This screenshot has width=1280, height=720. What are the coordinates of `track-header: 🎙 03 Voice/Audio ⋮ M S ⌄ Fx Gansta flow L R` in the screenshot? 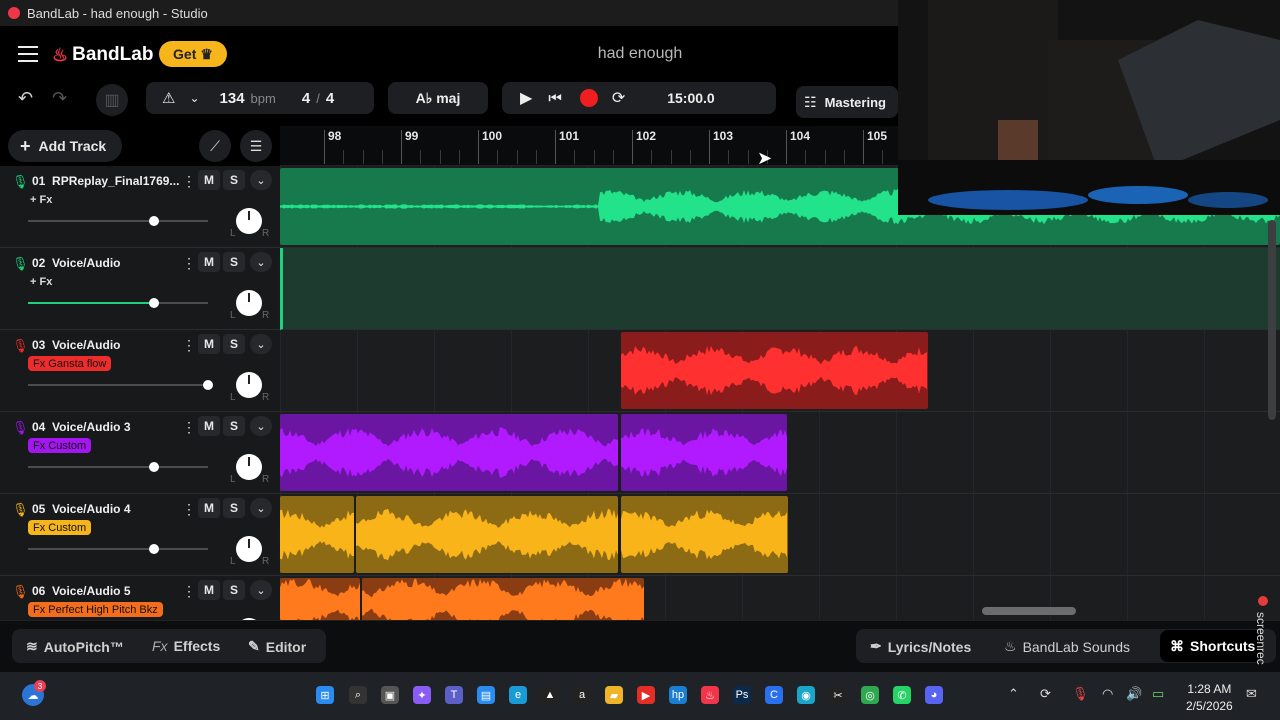 It's located at (140, 371).